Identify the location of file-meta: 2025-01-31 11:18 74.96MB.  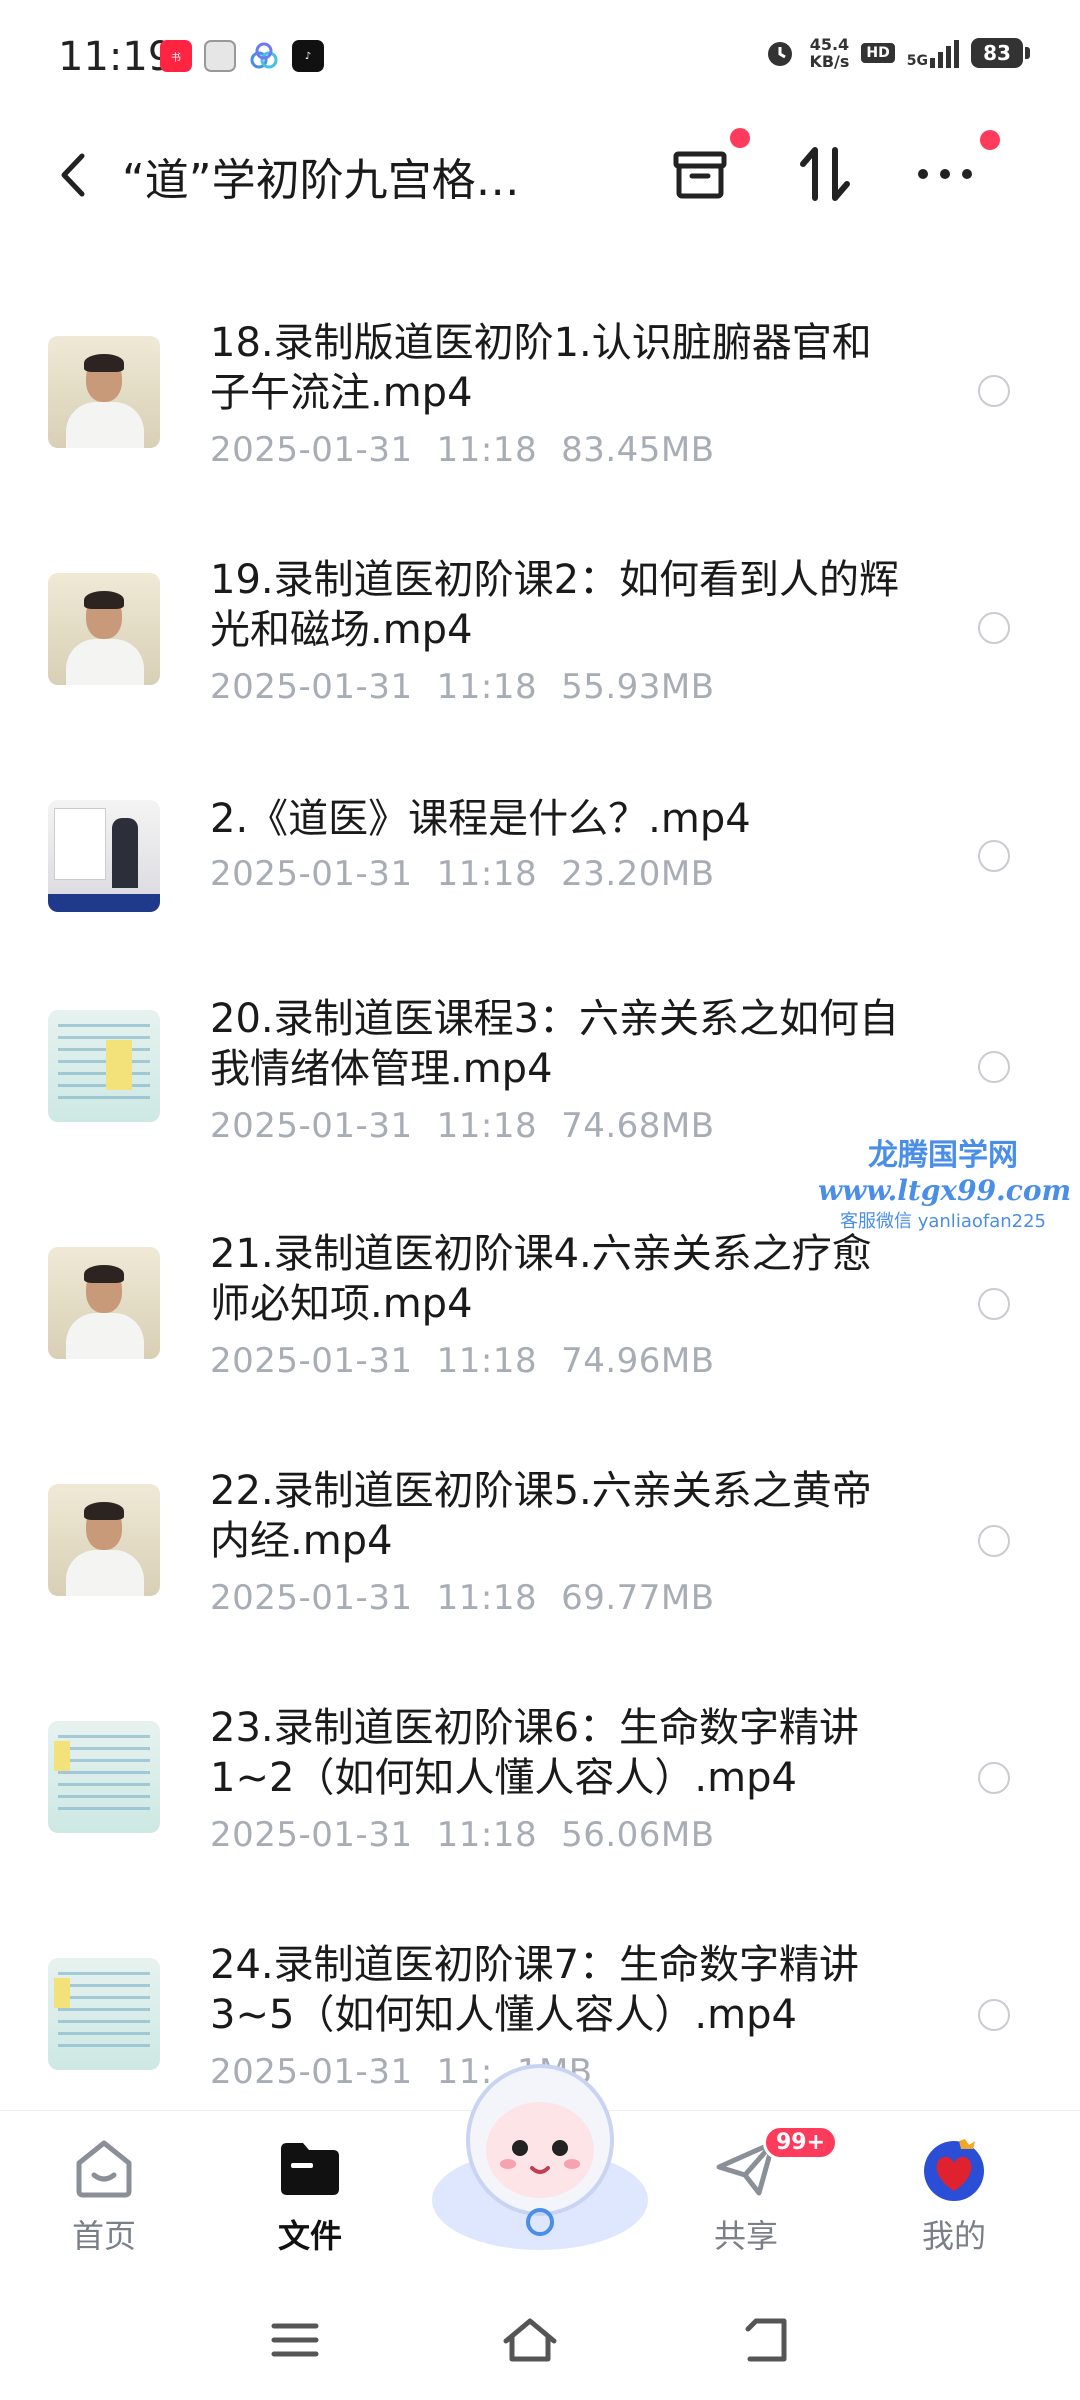
(474, 1361).